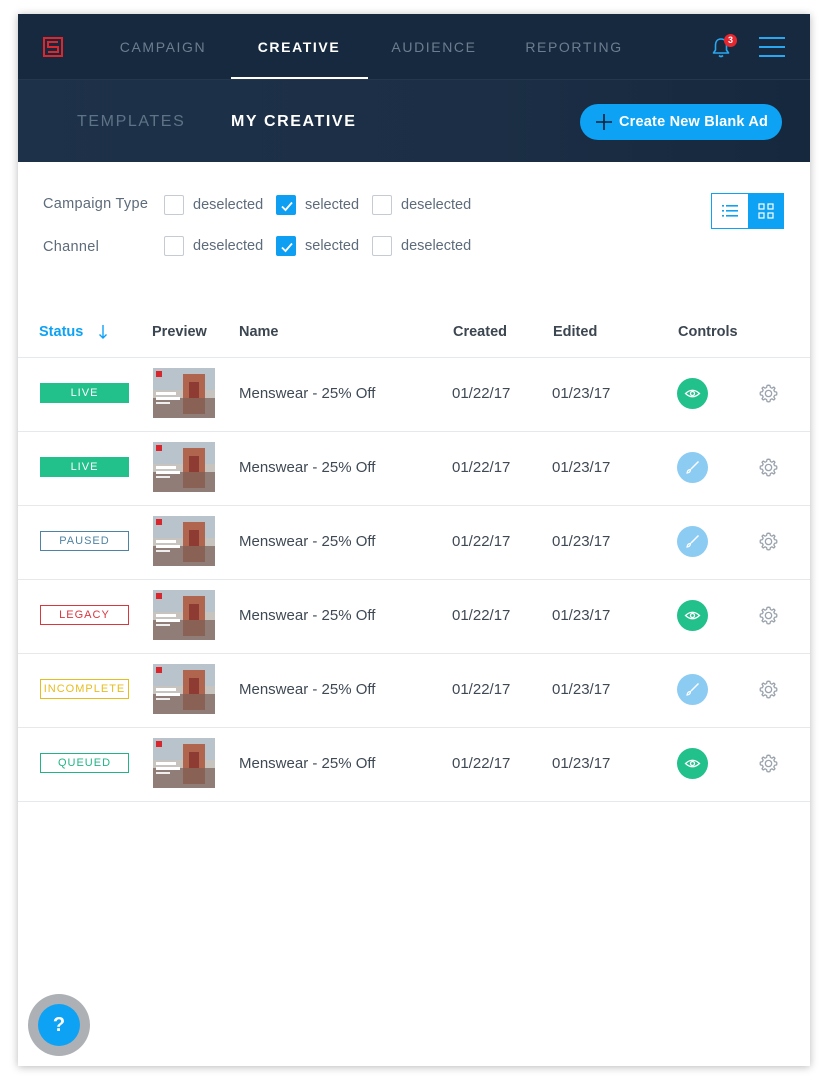 The width and height of the screenshot is (828, 1088). I want to click on view-toggle, so click(747, 211).